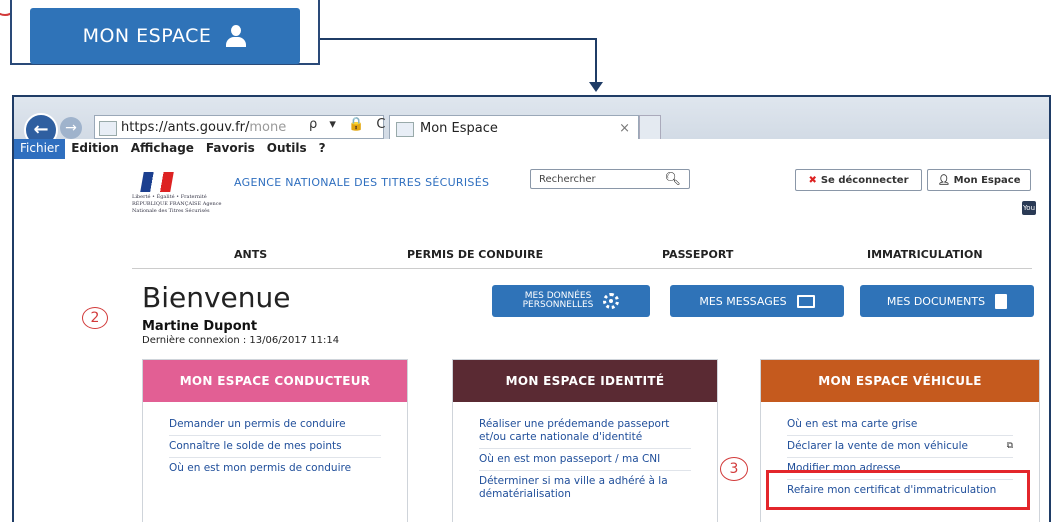 This screenshot has height=522, width=1051. I want to click on logout-label: Se déconnecter, so click(864, 180).